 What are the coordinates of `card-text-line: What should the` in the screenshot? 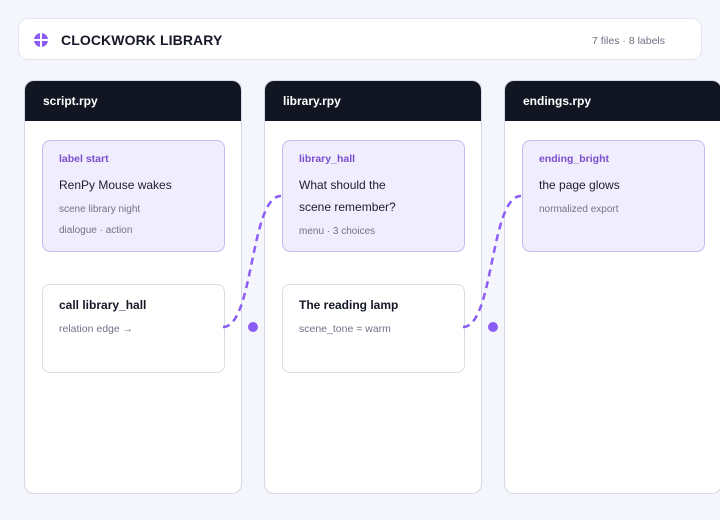 It's located at (342, 185).